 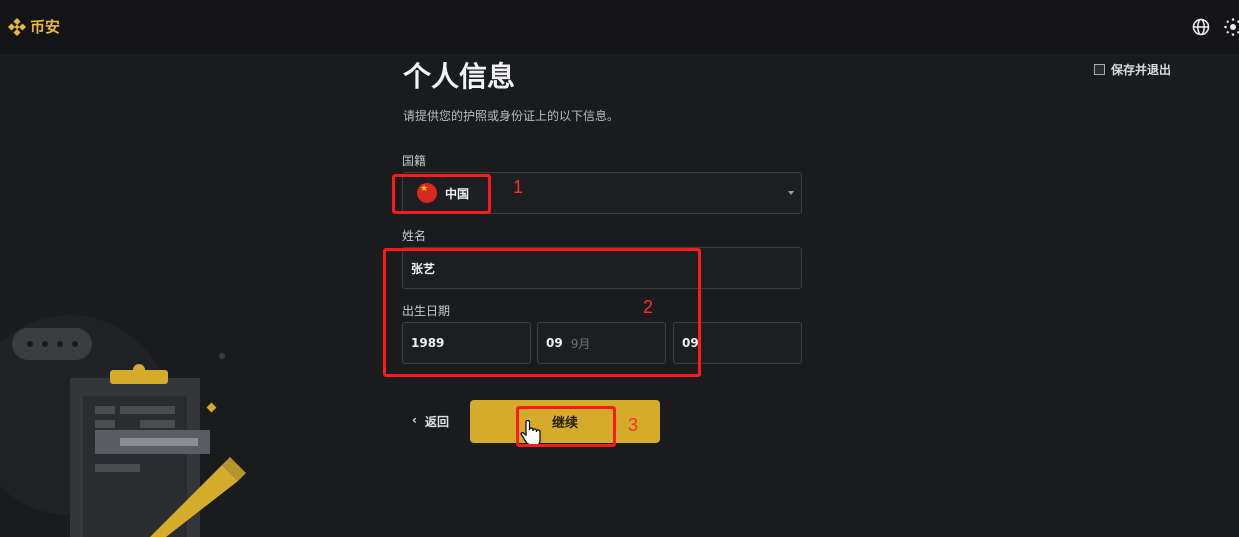 I want to click on nationality-label: 国籍, so click(x=414, y=161).